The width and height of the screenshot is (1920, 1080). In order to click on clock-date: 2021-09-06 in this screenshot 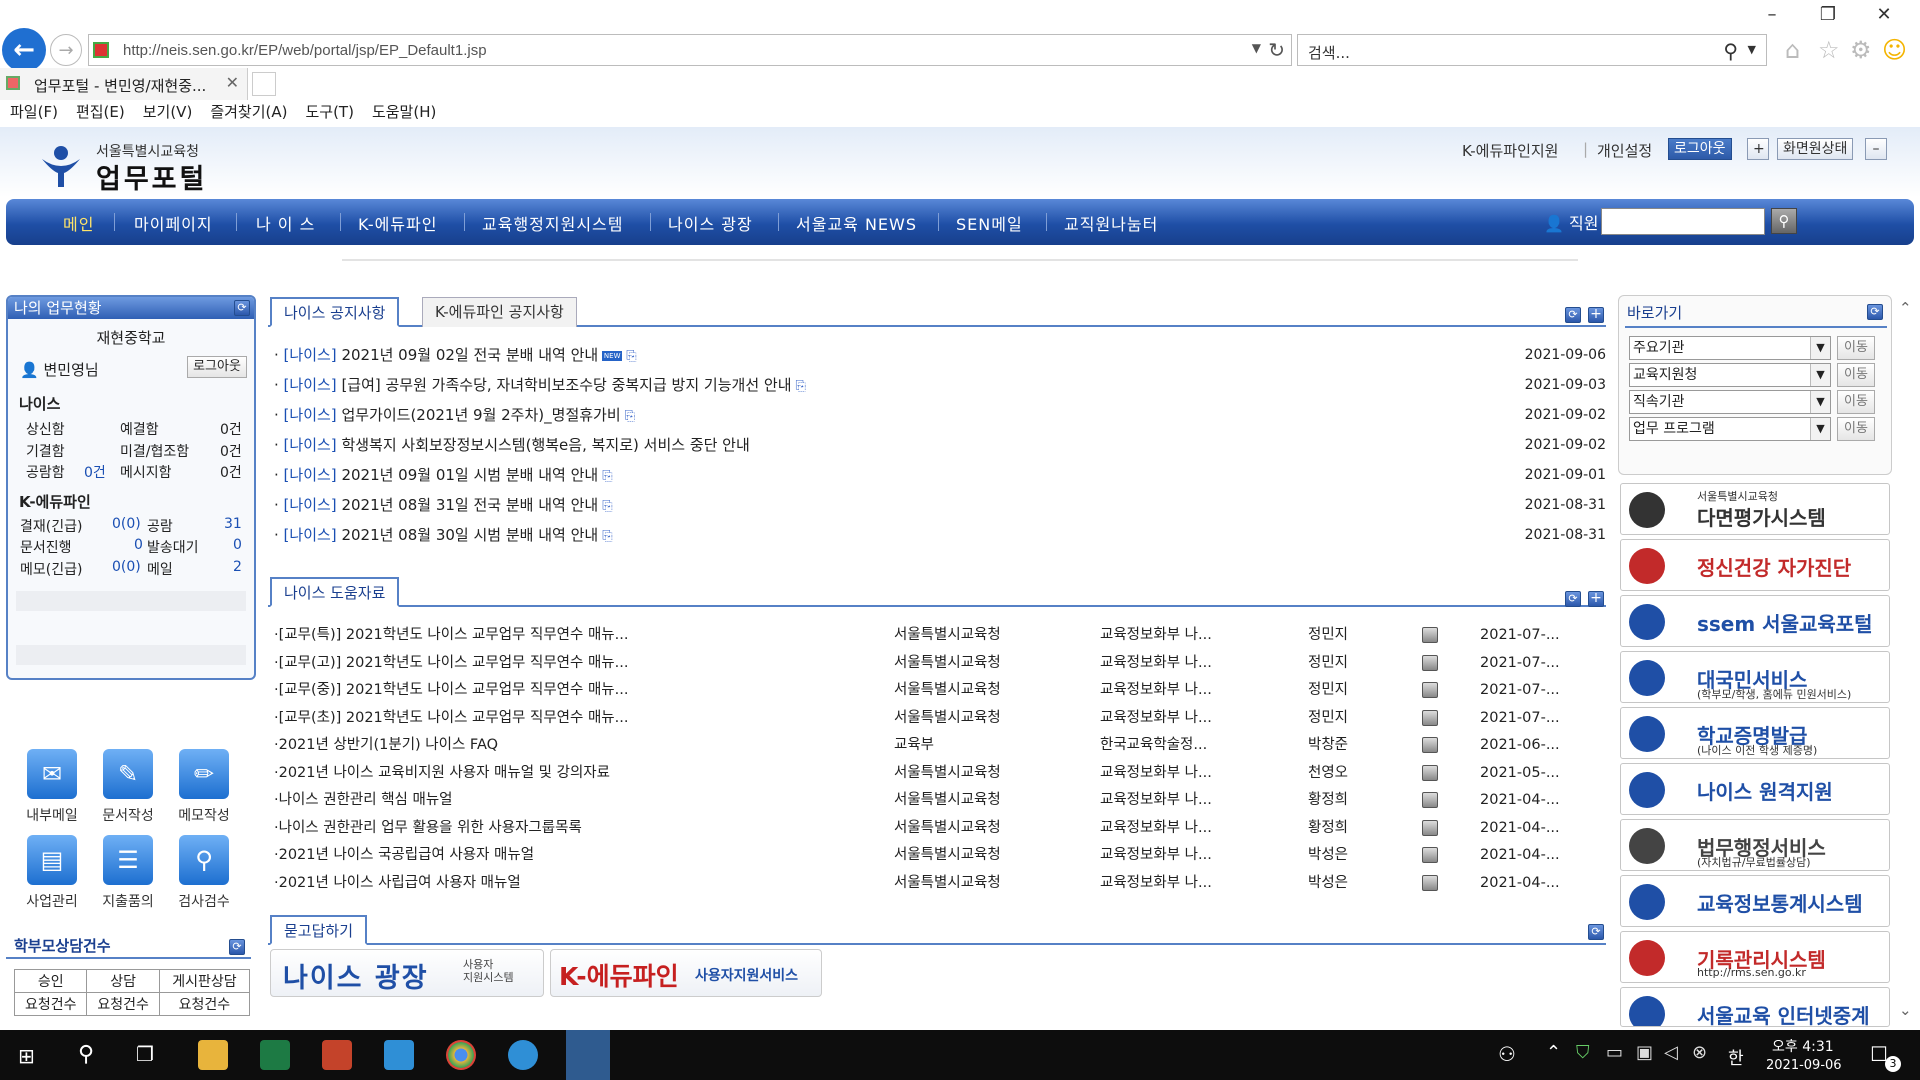, I will do `click(1804, 1065)`.